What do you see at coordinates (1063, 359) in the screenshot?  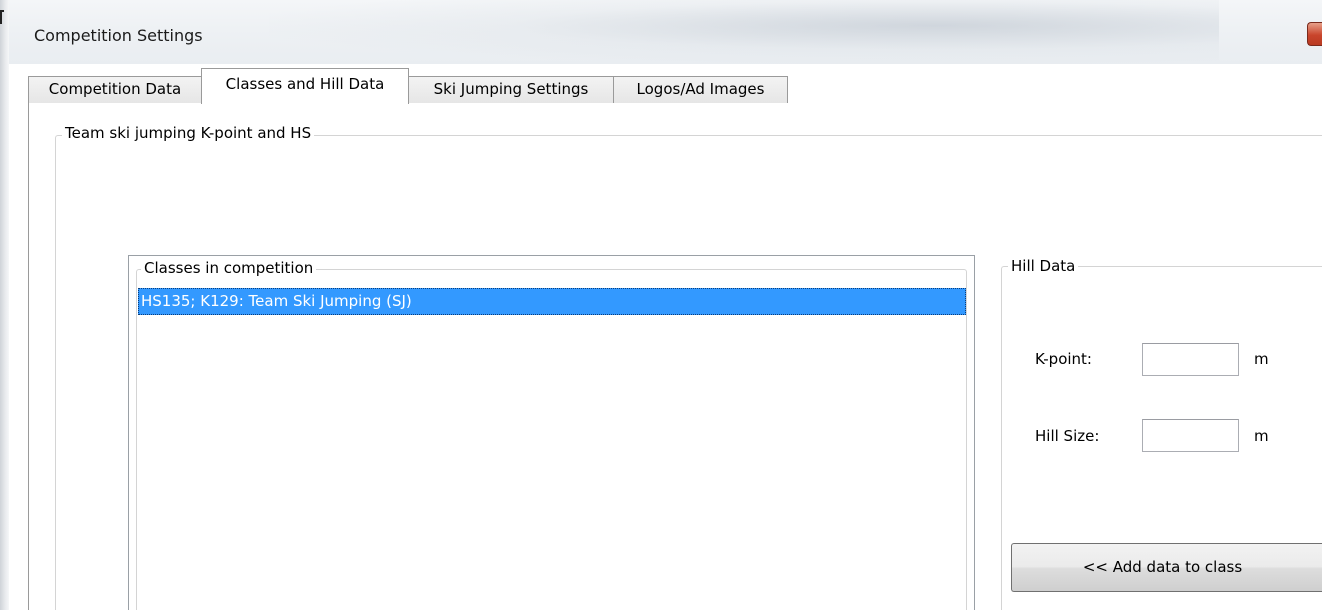 I see `k-point-label: K-point:` at bounding box center [1063, 359].